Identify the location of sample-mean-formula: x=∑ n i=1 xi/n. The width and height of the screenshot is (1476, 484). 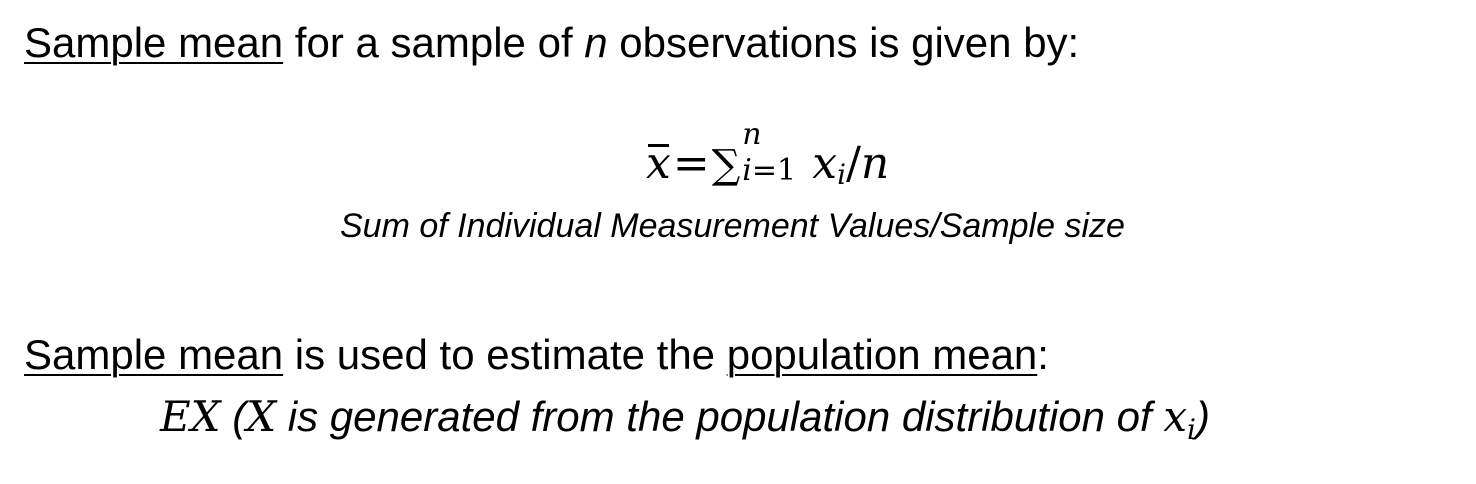
(768, 154).